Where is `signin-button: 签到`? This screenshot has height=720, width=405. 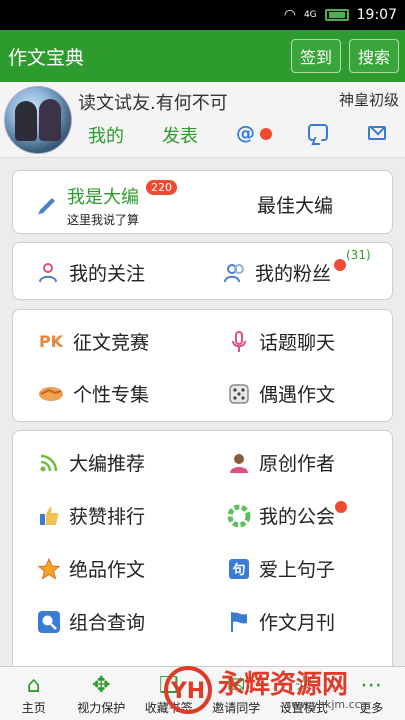
signin-button: 签到 is located at coordinates (315, 56).